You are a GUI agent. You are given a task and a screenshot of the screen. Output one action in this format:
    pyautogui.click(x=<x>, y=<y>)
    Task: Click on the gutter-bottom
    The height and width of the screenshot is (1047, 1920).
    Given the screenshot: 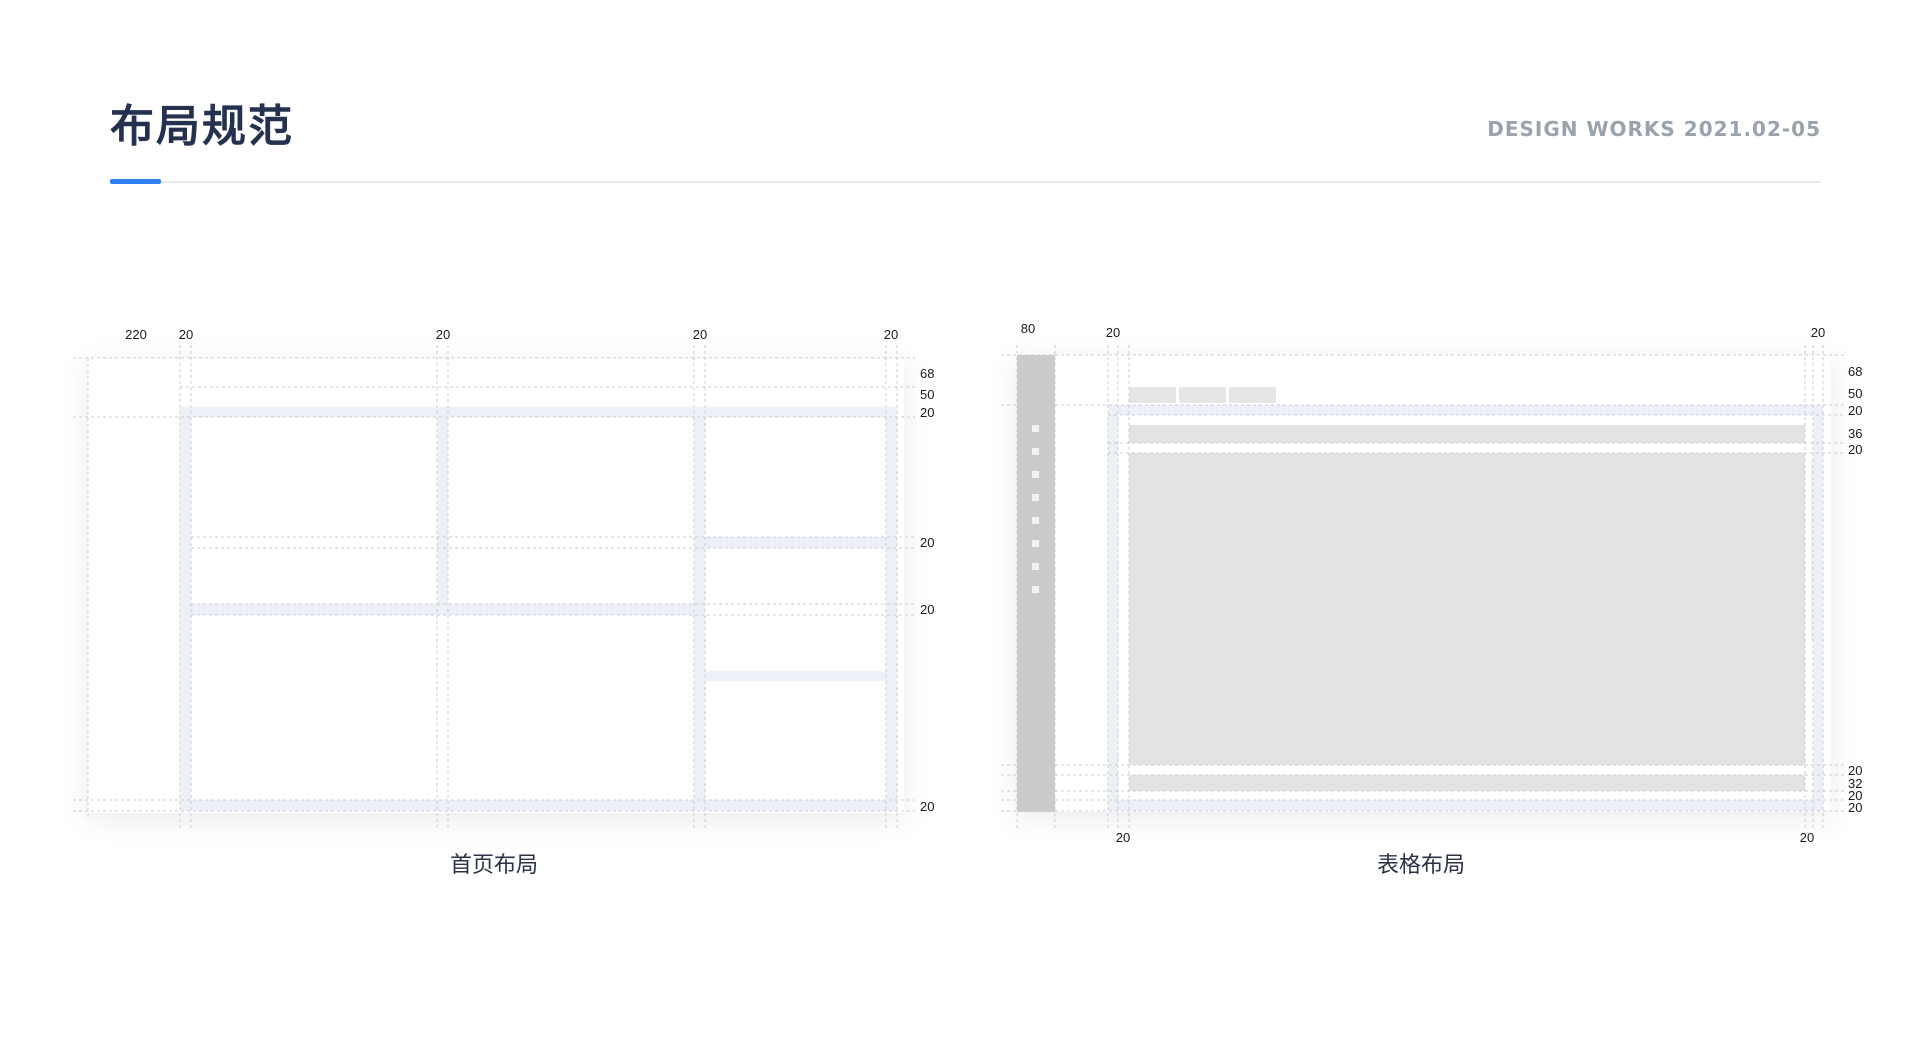 What is the action you would take?
    pyautogui.click(x=538, y=805)
    